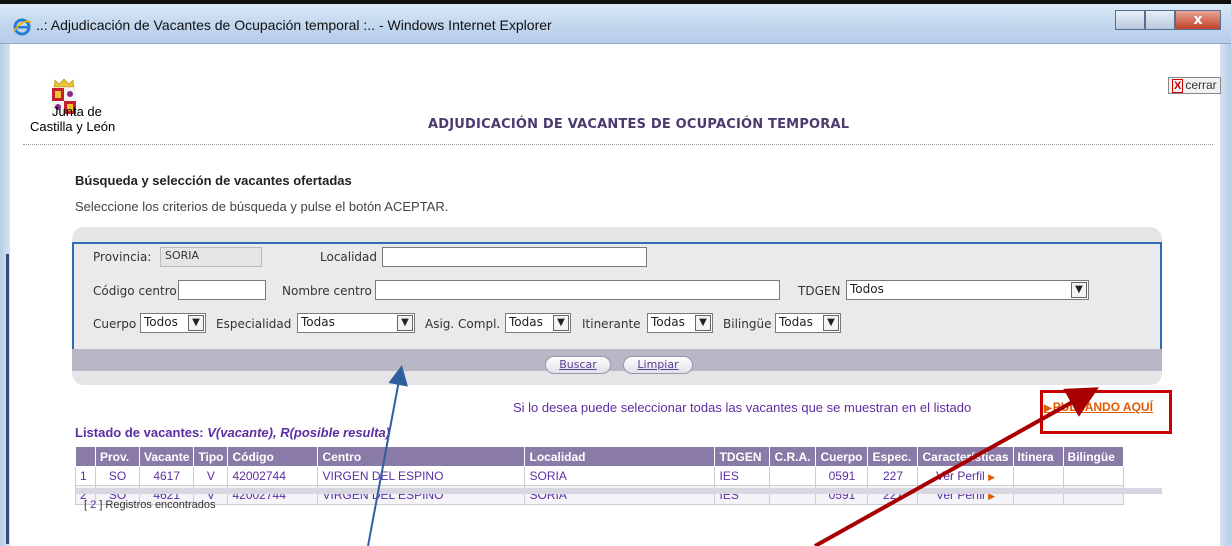  I want to click on codigo-centro-input, so click(222, 290).